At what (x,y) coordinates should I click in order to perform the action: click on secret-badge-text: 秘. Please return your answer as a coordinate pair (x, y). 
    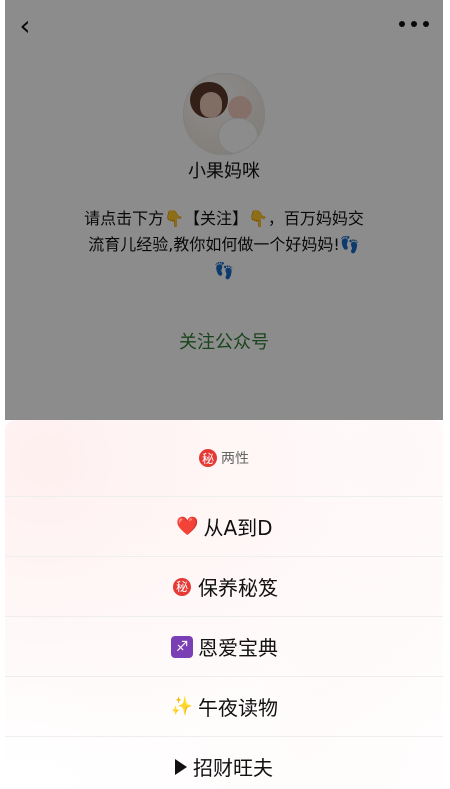
    Looking at the image, I should click on (182, 586).